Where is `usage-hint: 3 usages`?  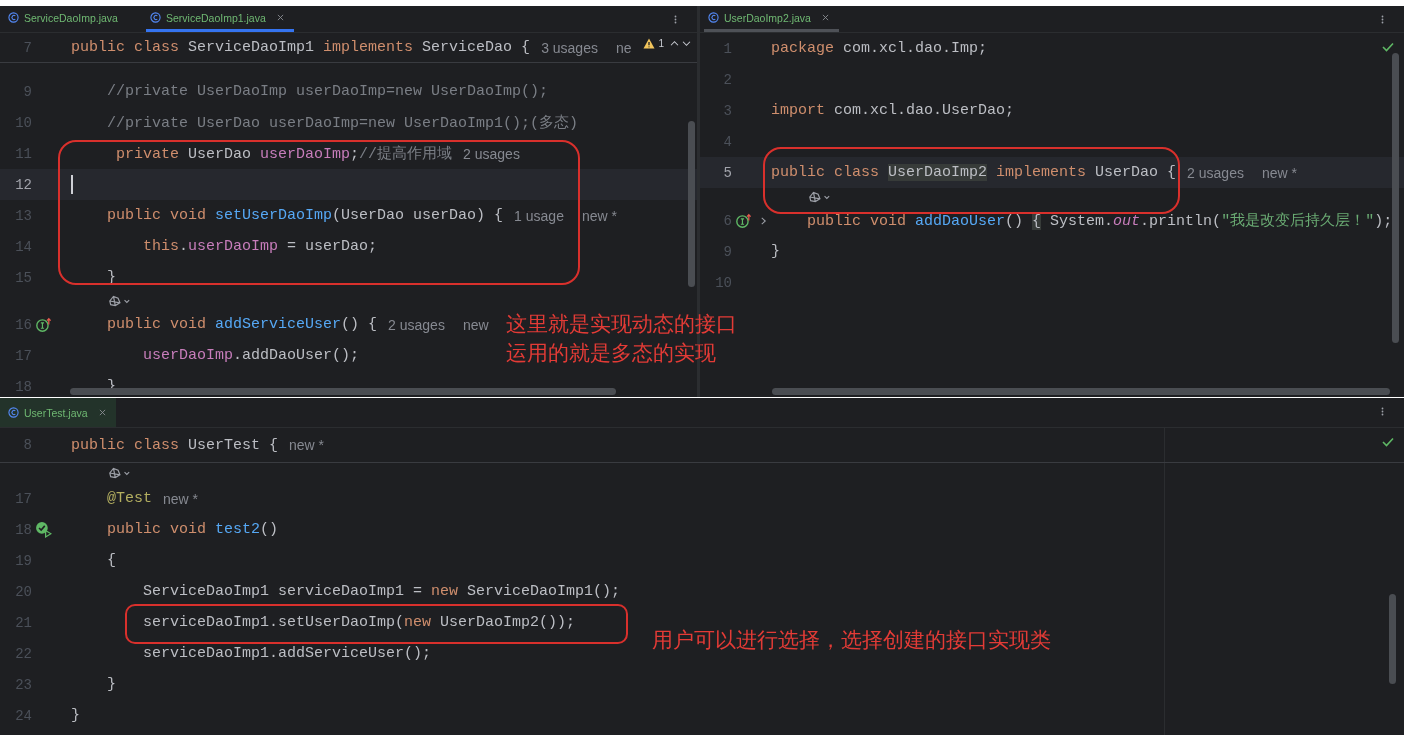 usage-hint: 3 usages is located at coordinates (569, 47).